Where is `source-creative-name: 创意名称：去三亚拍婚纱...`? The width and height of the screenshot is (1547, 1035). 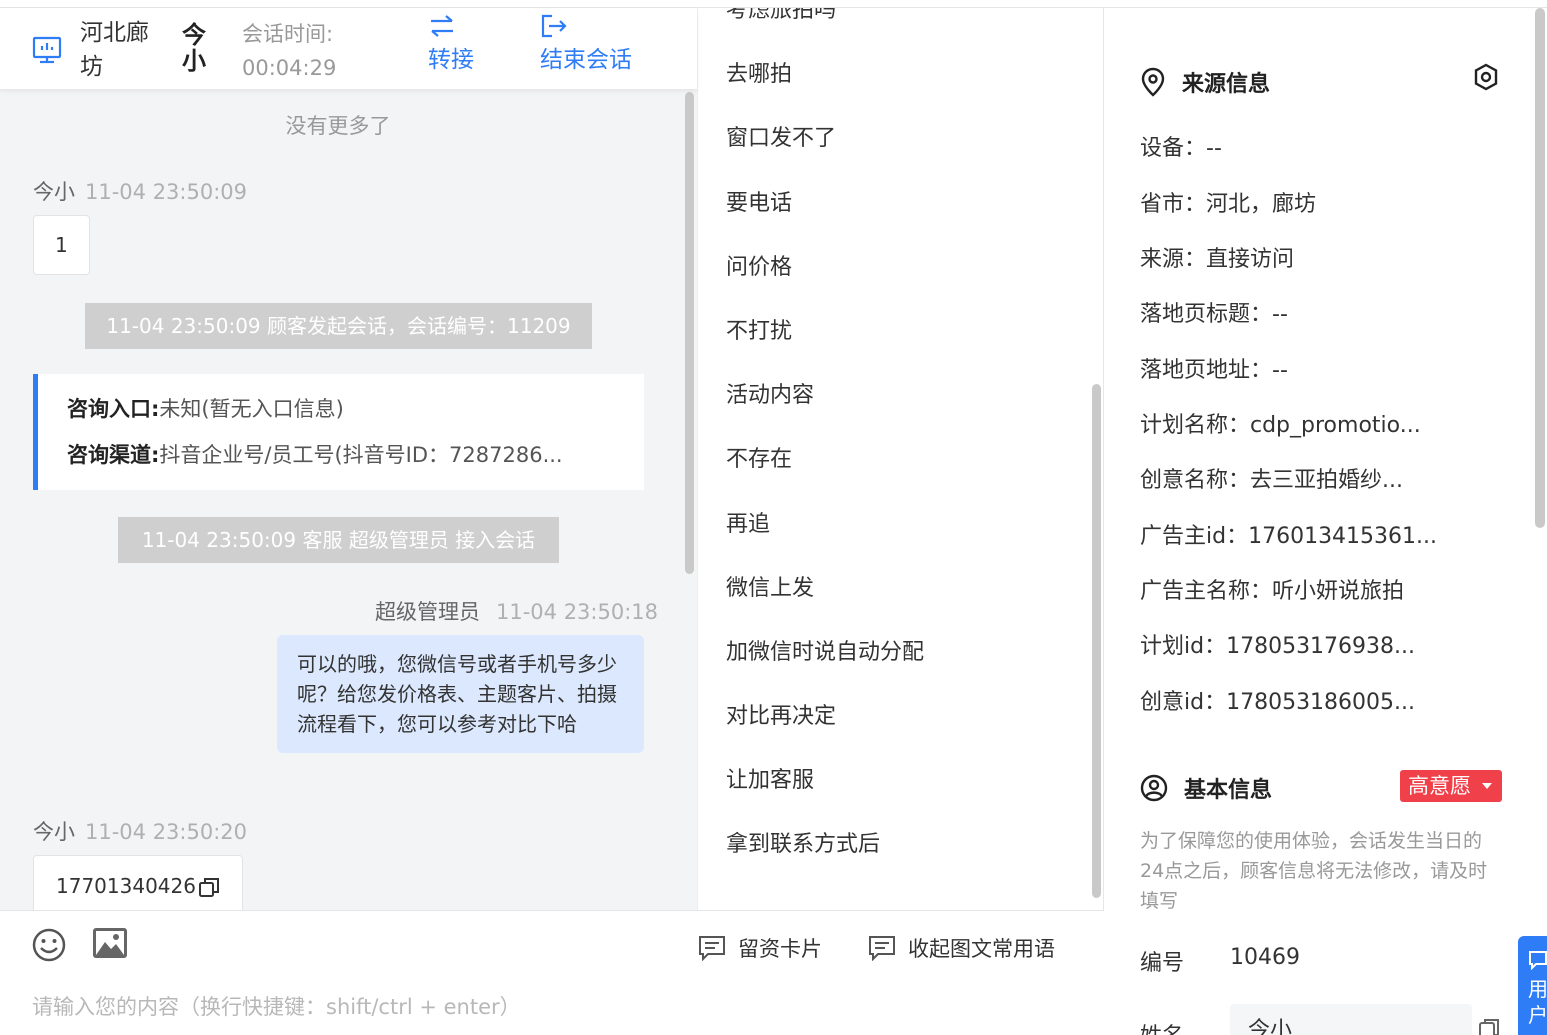
source-creative-name: 创意名称：去三亚拍婚纱... is located at coordinates (1271, 480).